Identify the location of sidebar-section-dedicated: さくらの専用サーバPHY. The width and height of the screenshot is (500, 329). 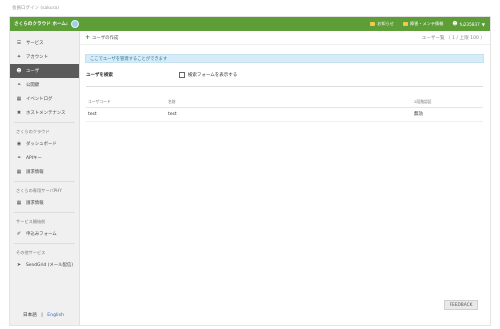
(39, 190).